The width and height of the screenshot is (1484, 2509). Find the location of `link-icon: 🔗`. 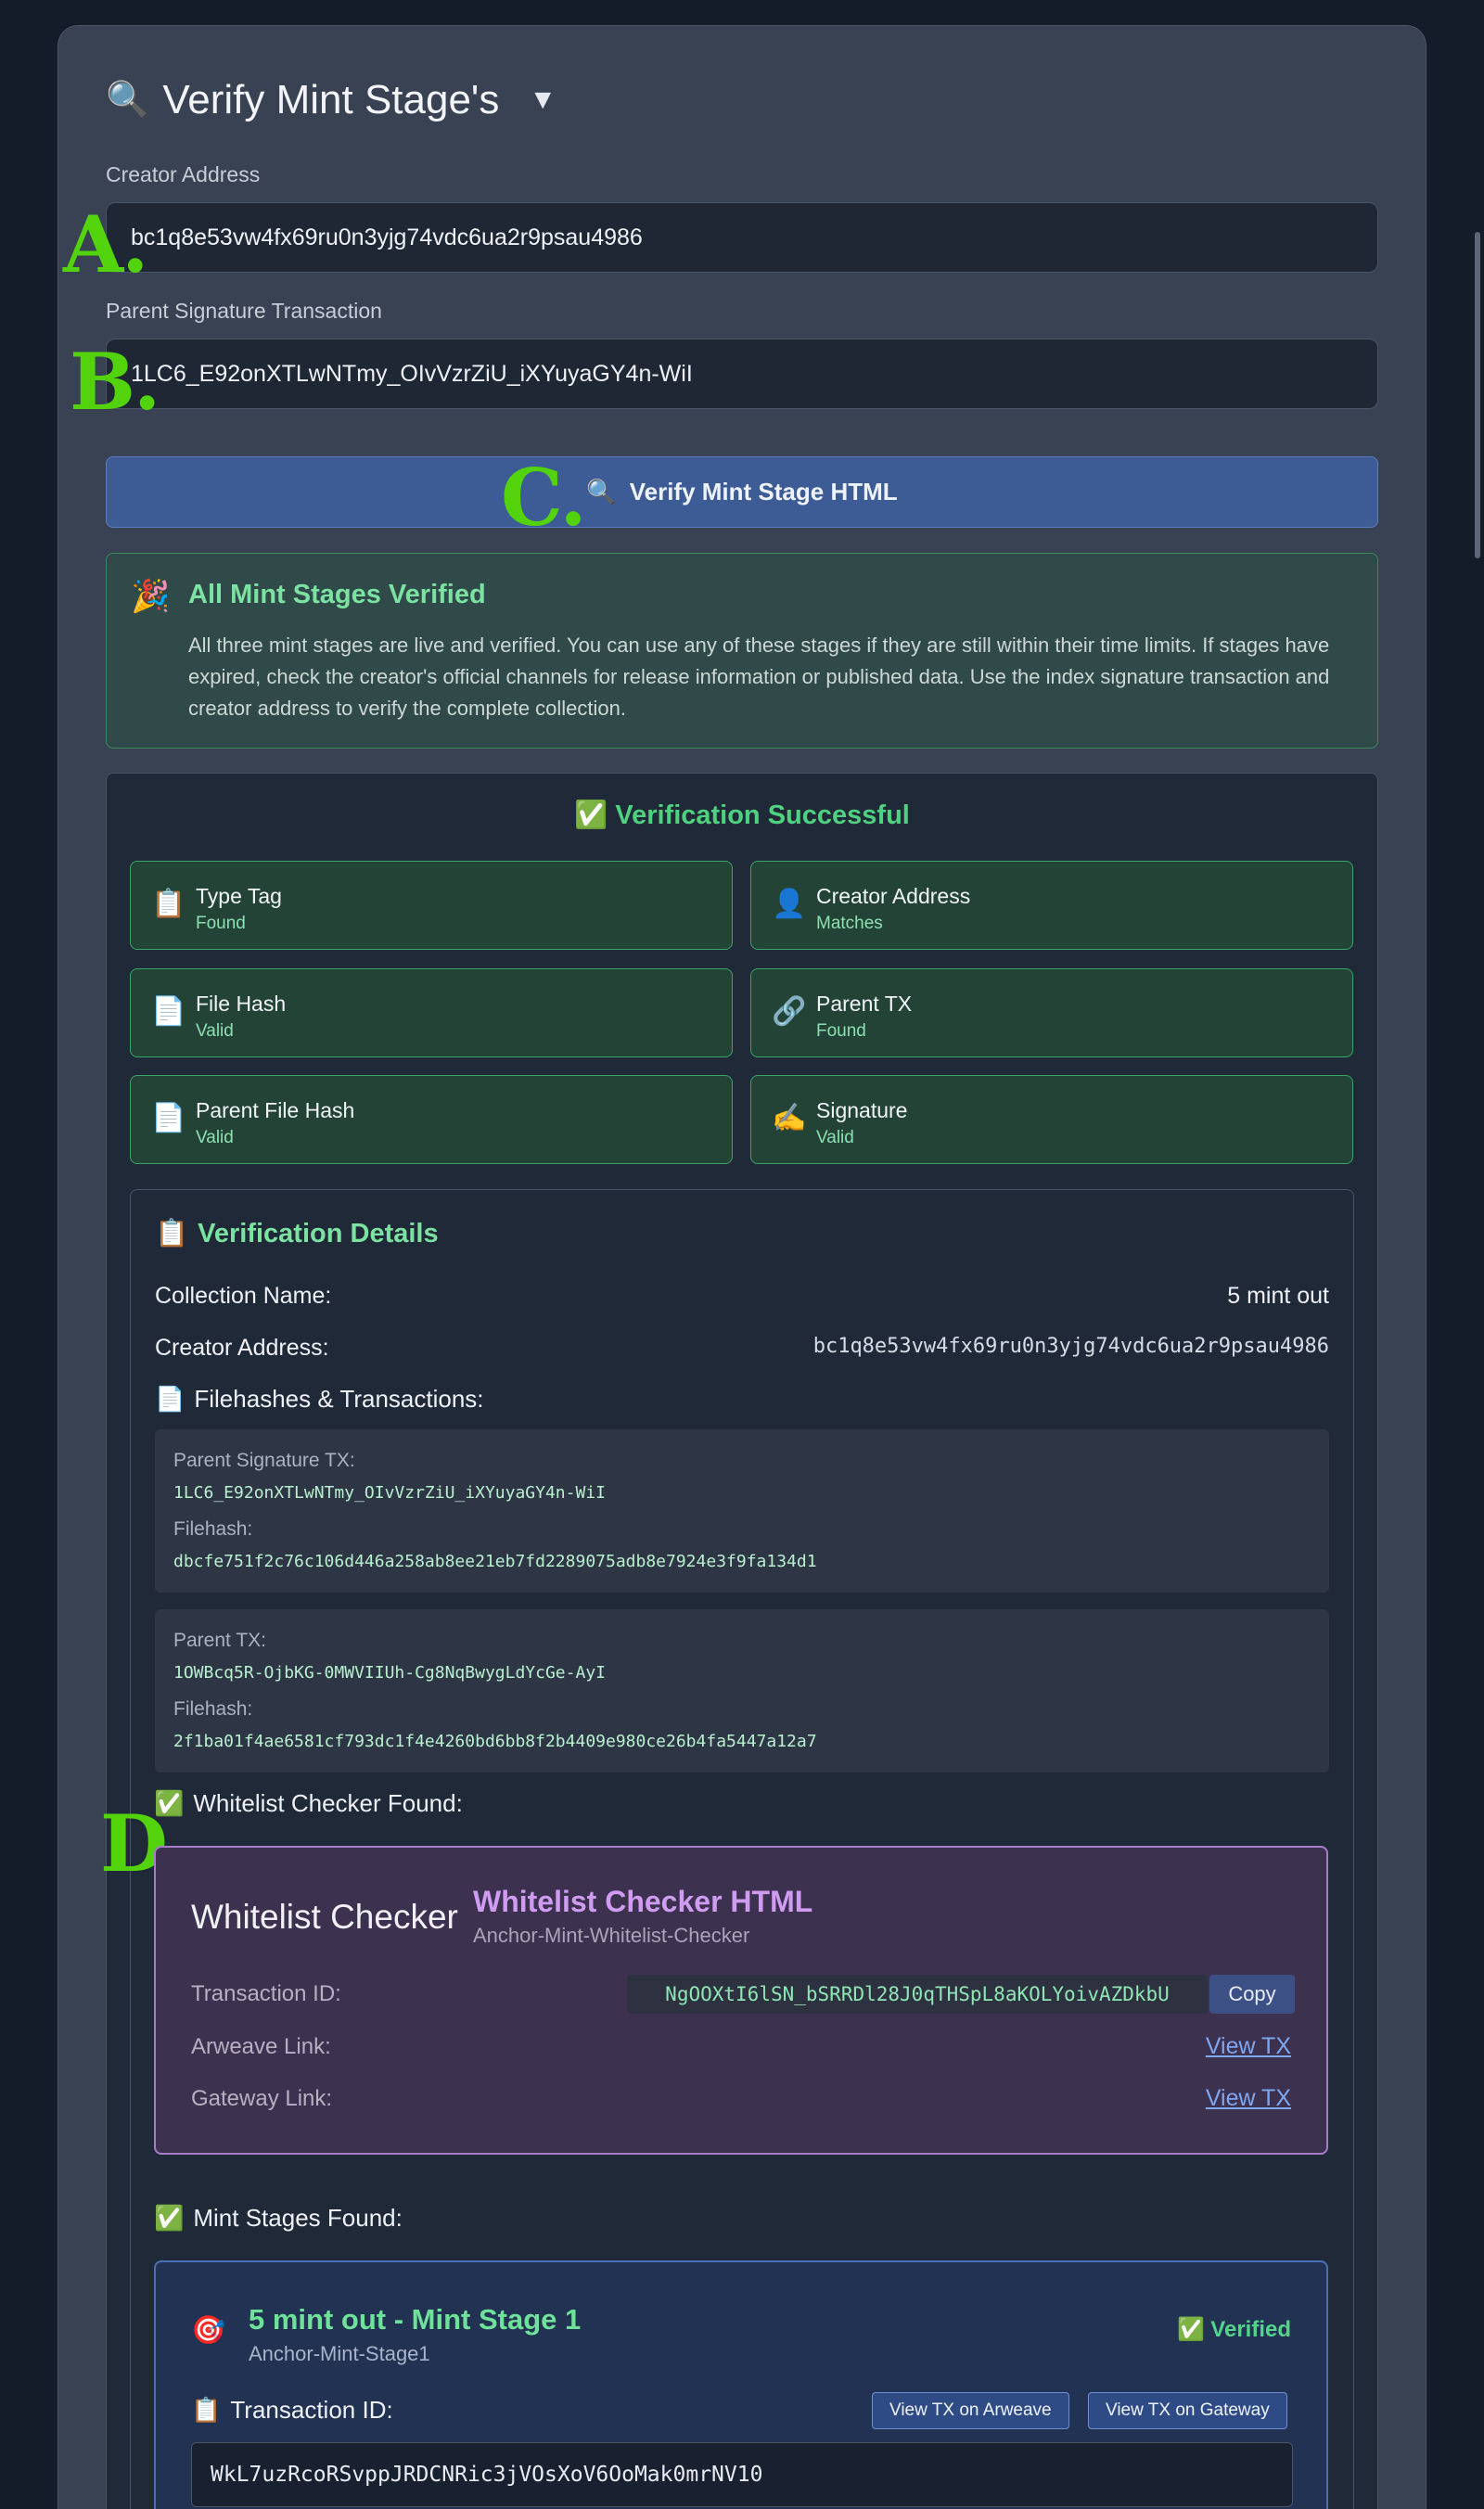

link-icon: 🔗 is located at coordinates (789, 1012).